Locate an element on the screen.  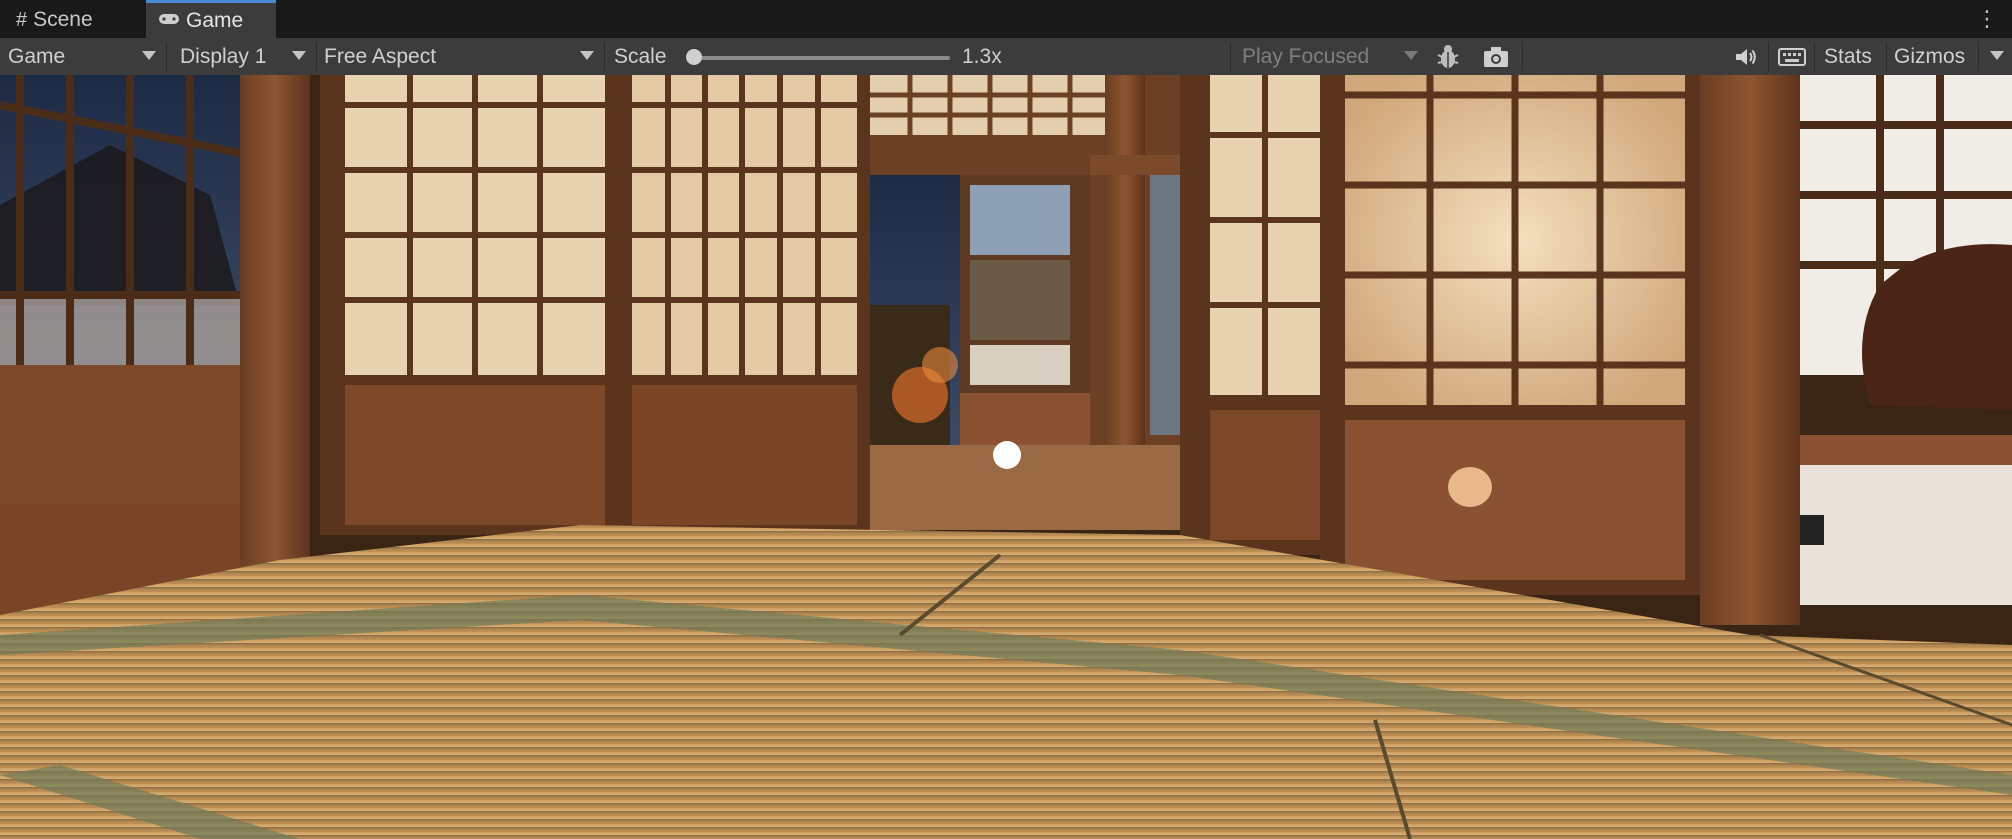
gizmos-button: Gizmos is located at coordinates (1933, 56).